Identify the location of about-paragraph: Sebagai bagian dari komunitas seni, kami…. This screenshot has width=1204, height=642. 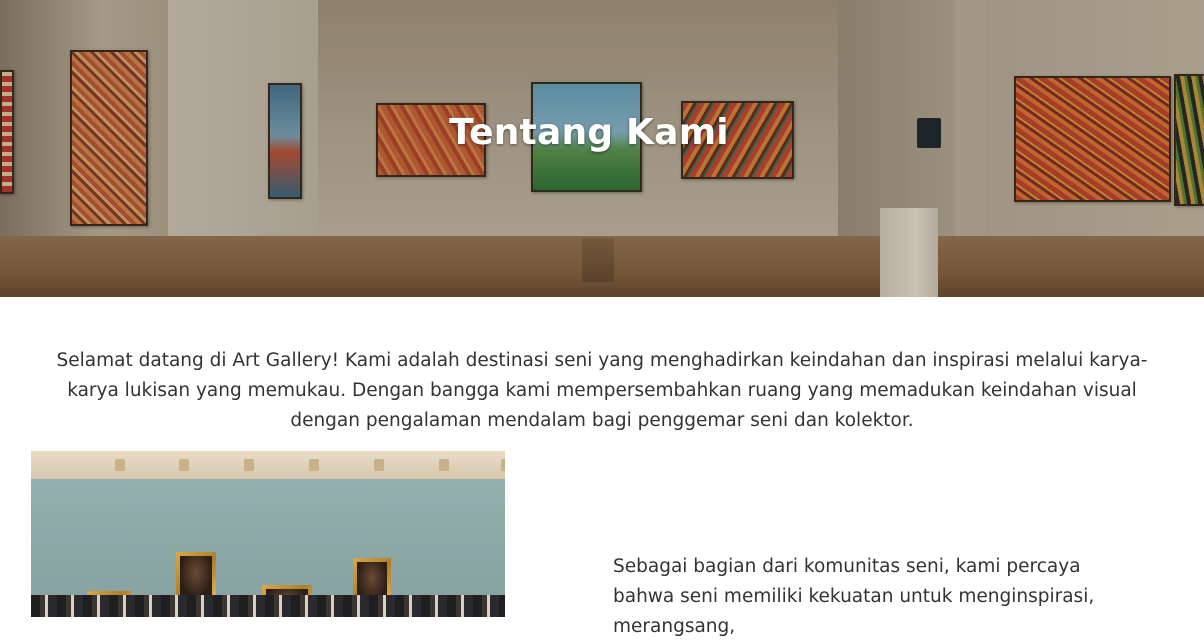
(854, 596).